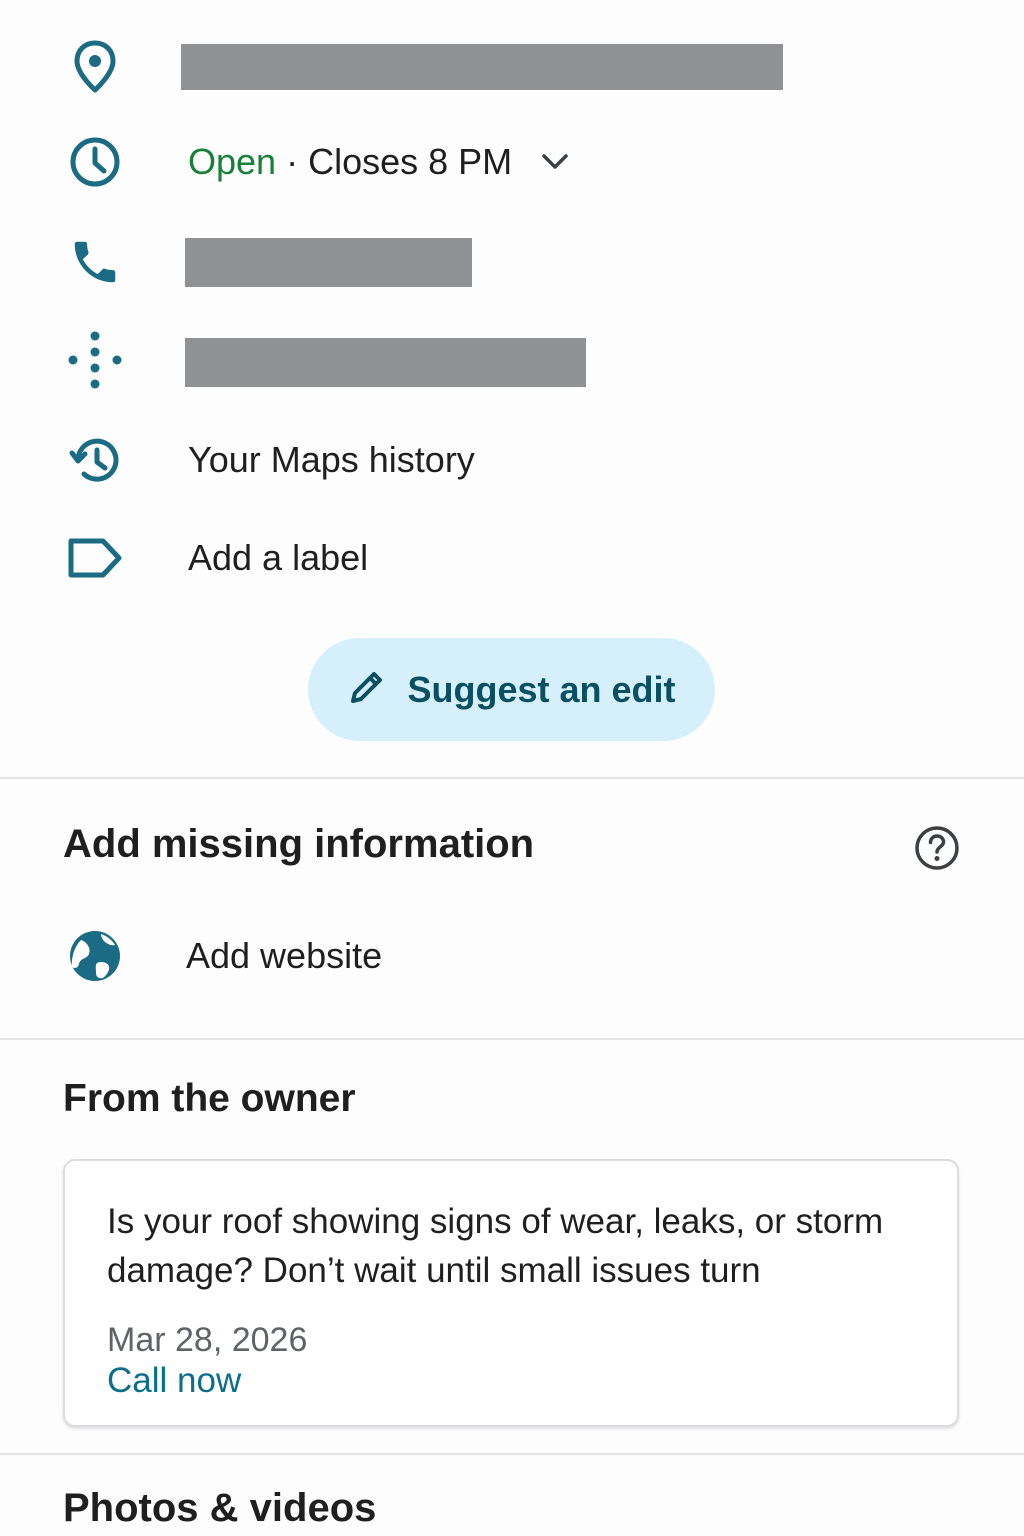 The width and height of the screenshot is (1024, 1536). What do you see at coordinates (95, 162) in the screenshot?
I see `clock-icon` at bounding box center [95, 162].